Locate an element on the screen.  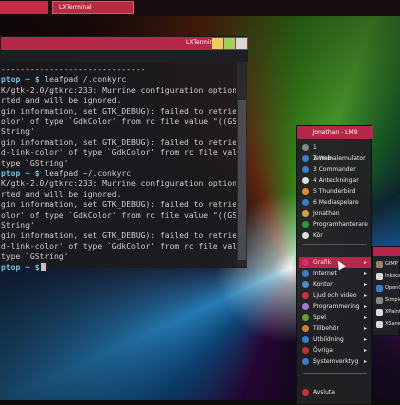
terminal-line: ptop ~ $ leafpad ~/.conkyrc is located at coordinates (66, 173).